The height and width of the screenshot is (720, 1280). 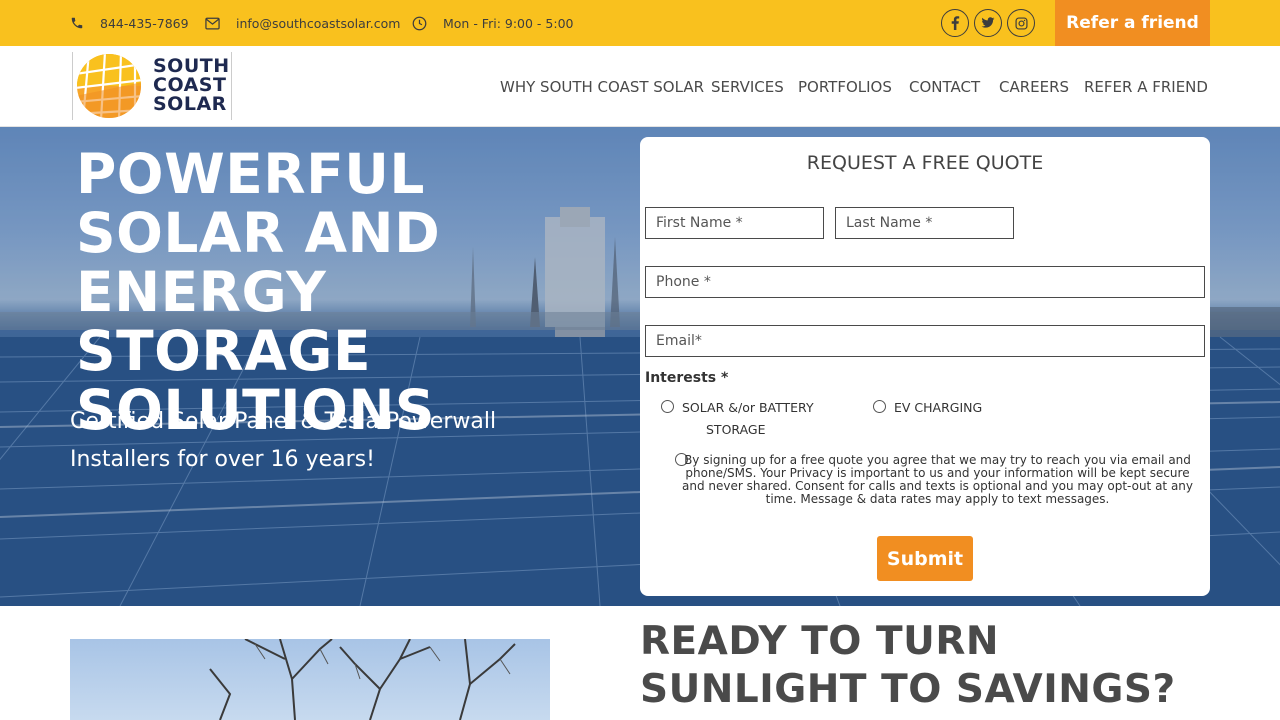 What do you see at coordinates (747, 86) in the screenshot?
I see `nav-services: SERVICES` at bounding box center [747, 86].